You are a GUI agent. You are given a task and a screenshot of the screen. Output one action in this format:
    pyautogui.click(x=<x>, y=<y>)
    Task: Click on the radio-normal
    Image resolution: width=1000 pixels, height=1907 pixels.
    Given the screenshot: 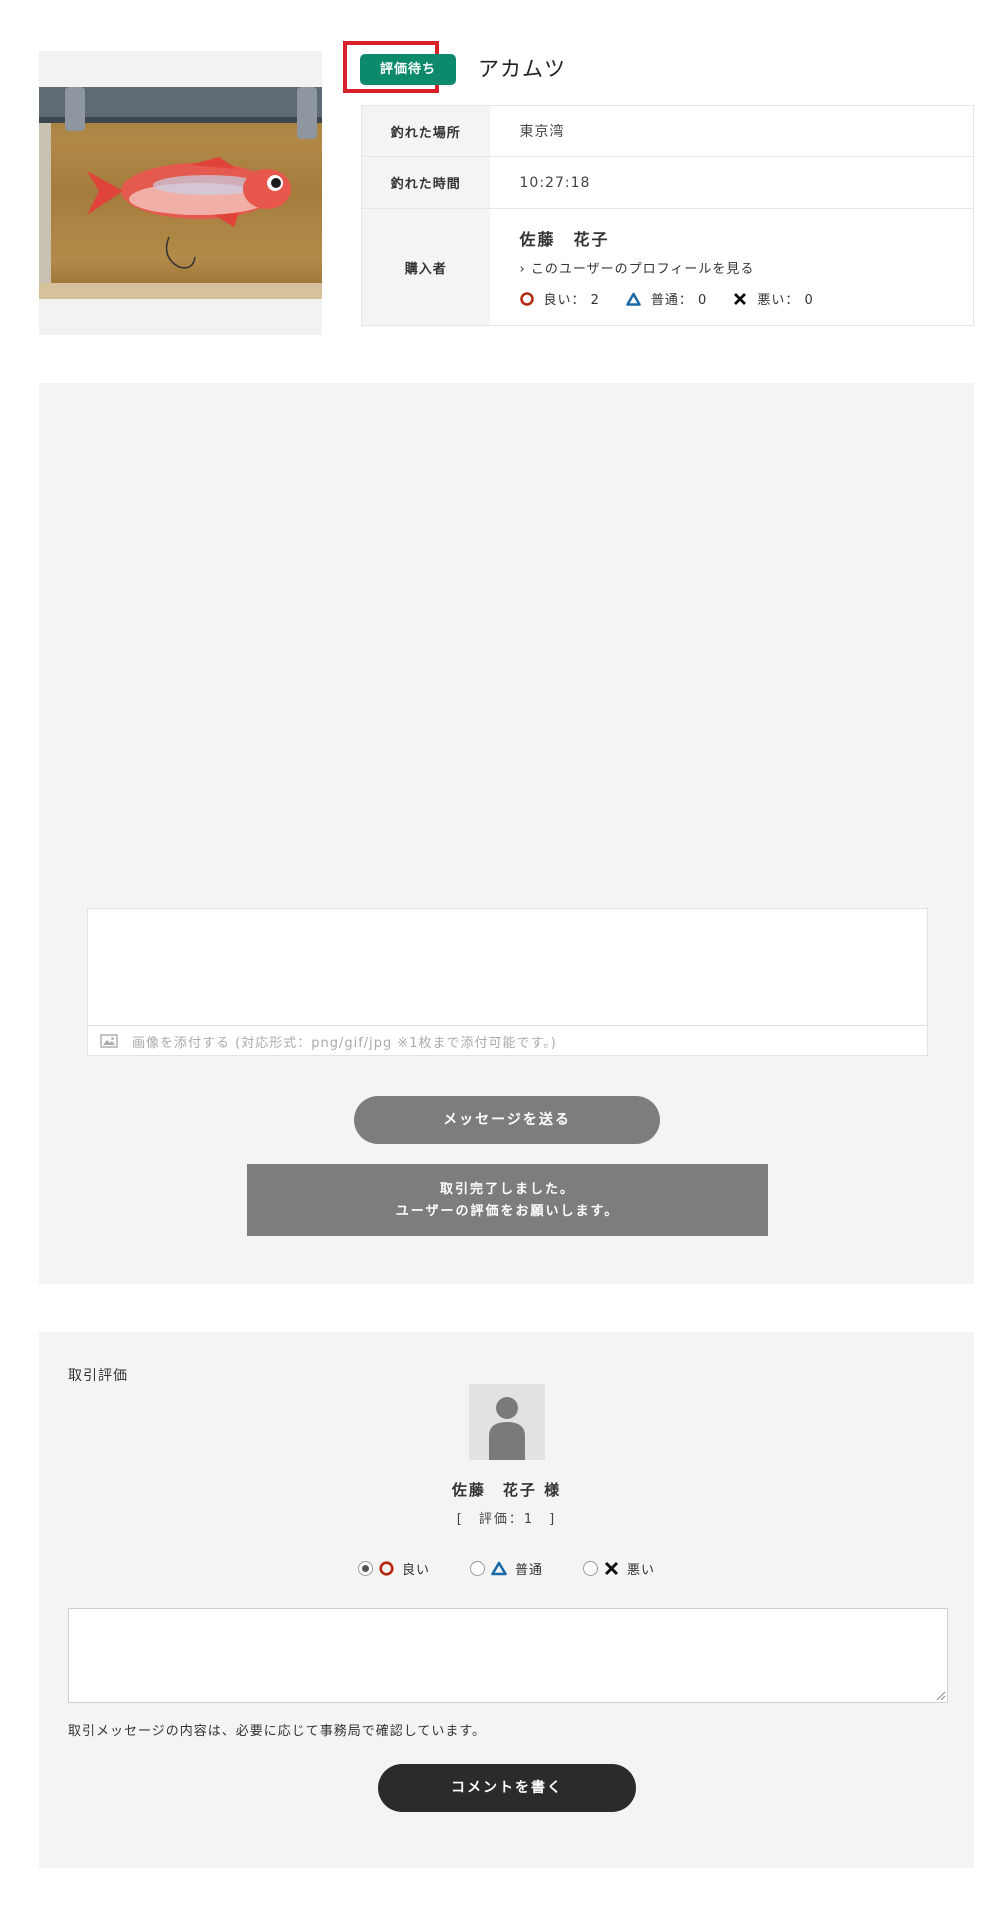 What is the action you would take?
    pyautogui.click(x=477, y=1568)
    